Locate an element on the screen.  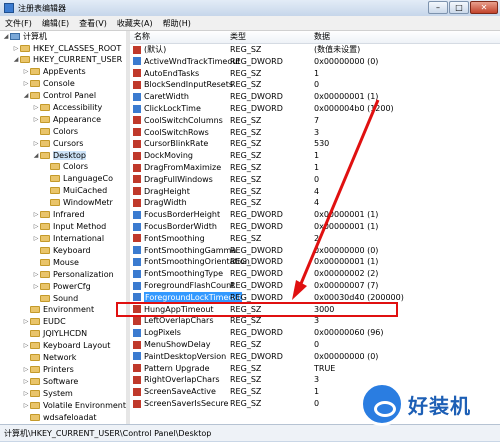
annotation-arrow is located at coordinates (336, 199).